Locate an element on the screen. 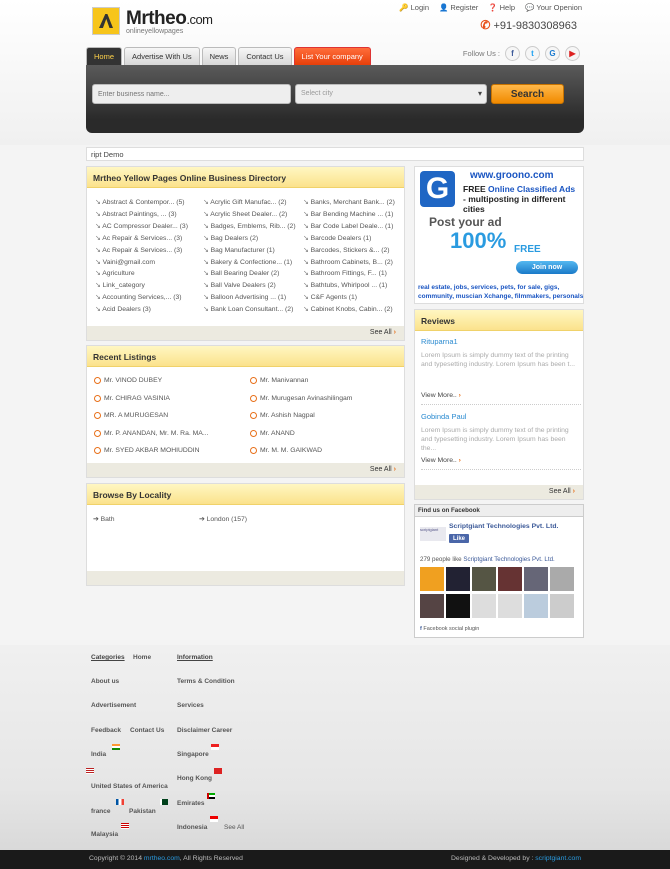 This screenshot has width=670, height=869. country-hongkong: Hong Kong is located at coordinates (194, 778).